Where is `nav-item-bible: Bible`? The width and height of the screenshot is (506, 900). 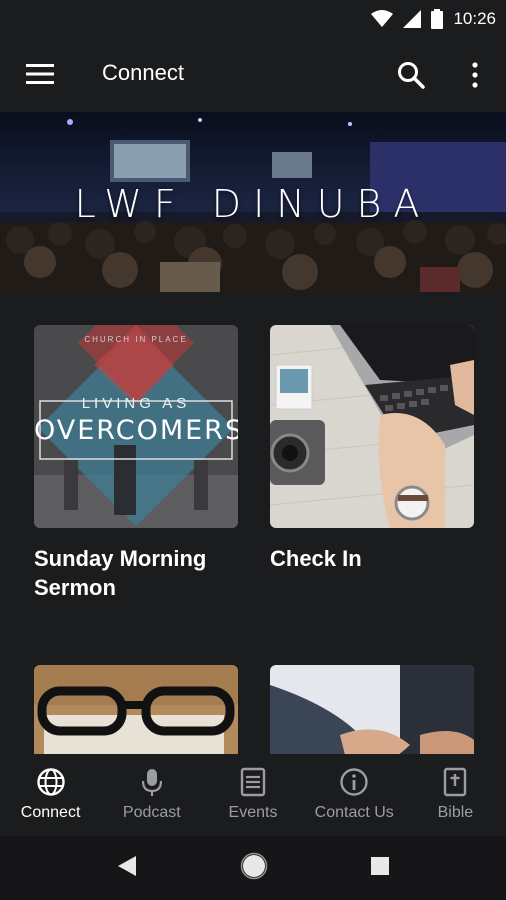
nav-item-bible: Bible is located at coordinates (455, 795).